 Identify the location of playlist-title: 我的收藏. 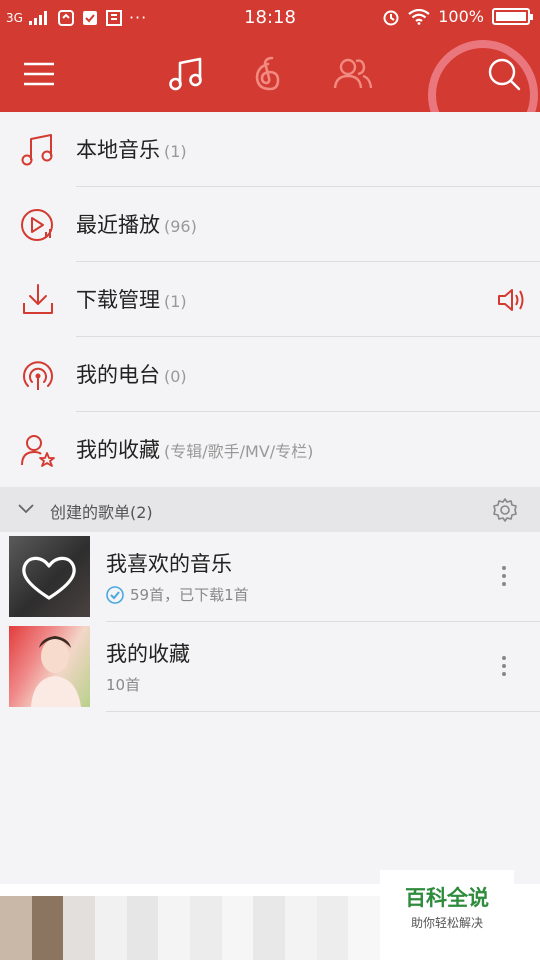
(148, 654).